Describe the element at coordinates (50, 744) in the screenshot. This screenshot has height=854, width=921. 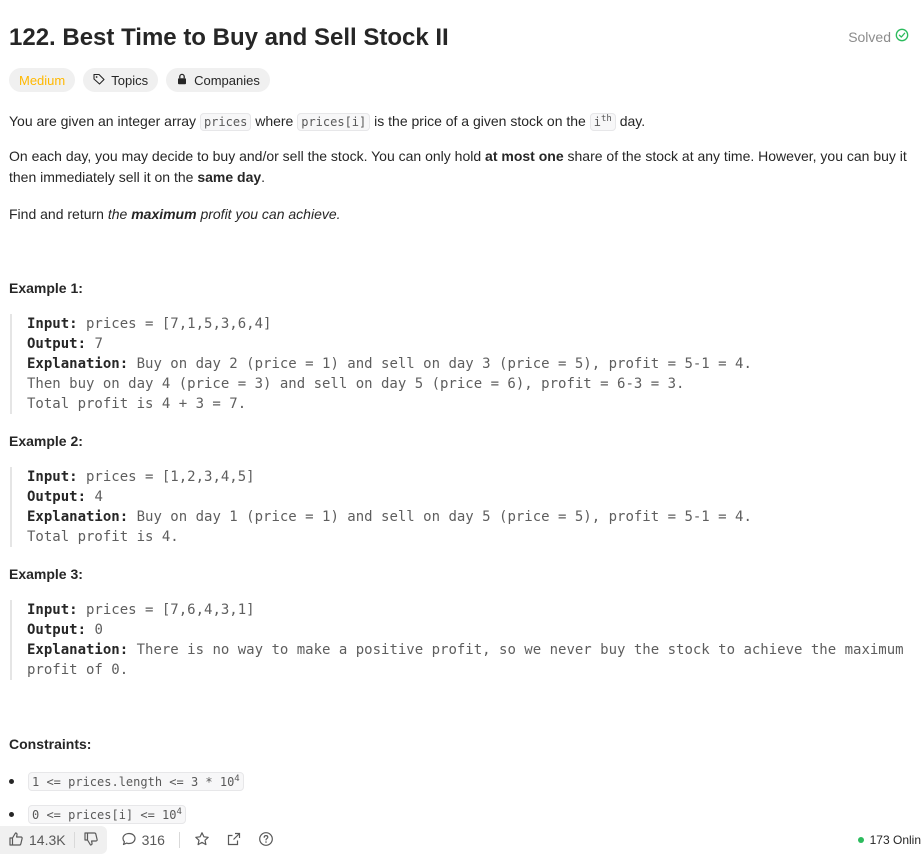
I see `constraints-title: Constraints:` at that location.